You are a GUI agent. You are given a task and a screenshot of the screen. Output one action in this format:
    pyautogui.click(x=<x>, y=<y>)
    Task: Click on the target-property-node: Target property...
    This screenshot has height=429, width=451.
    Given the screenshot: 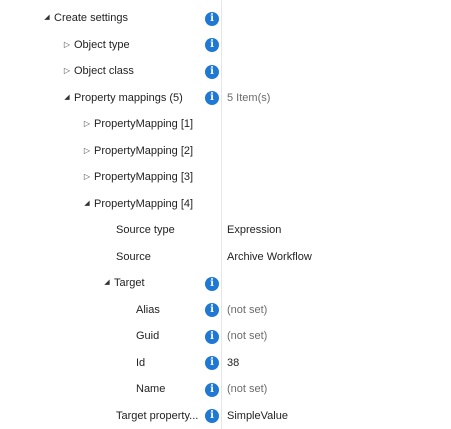 What is the action you would take?
    pyautogui.click(x=159, y=416)
    